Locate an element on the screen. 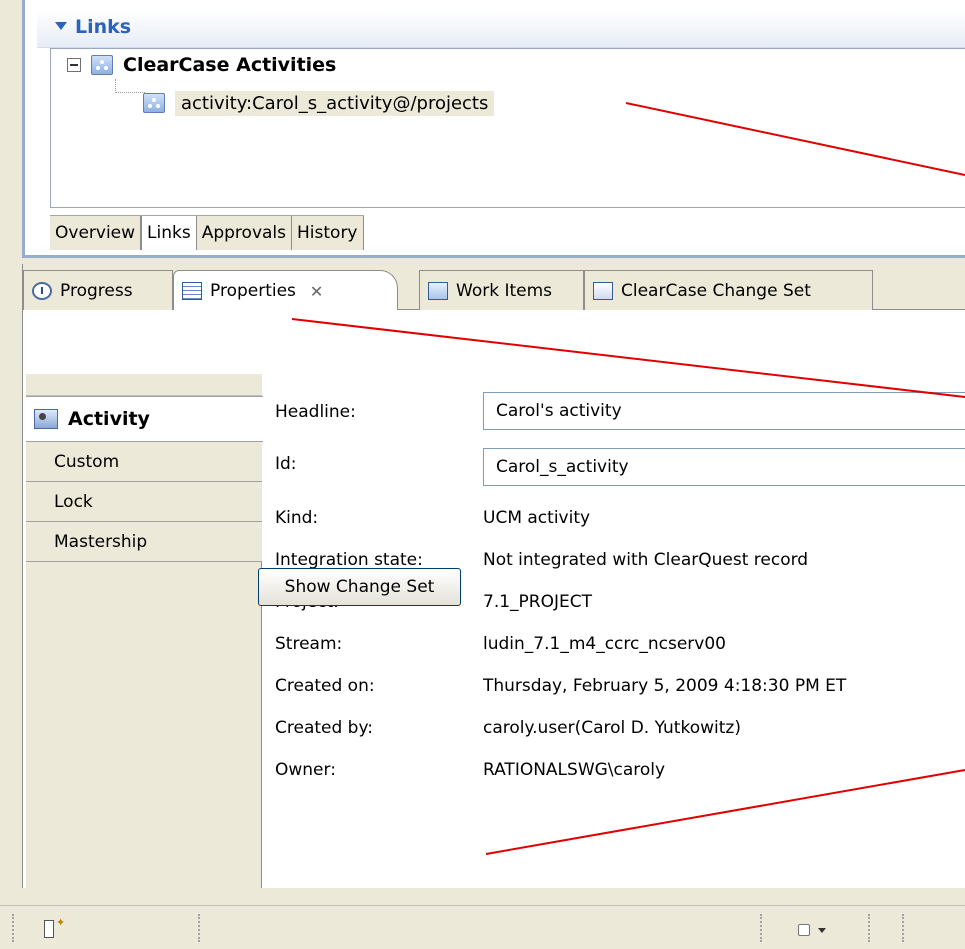  stream-label: Stream: is located at coordinates (309, 644).